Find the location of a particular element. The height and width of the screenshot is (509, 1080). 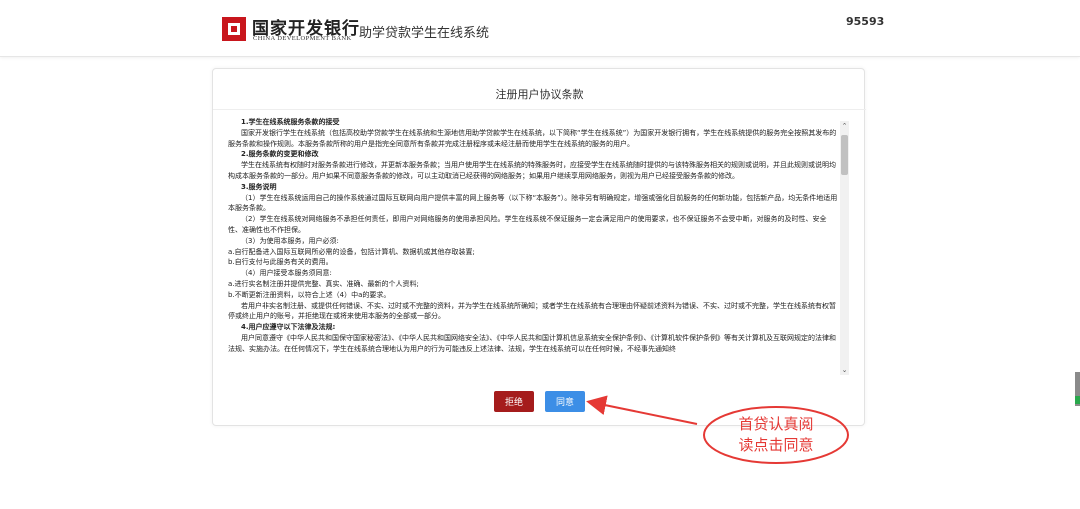

terms-paragraph: a.进行实名制注册并提供完整、真实、准确、最新的个人资料; is located at coordinates (323, 283).